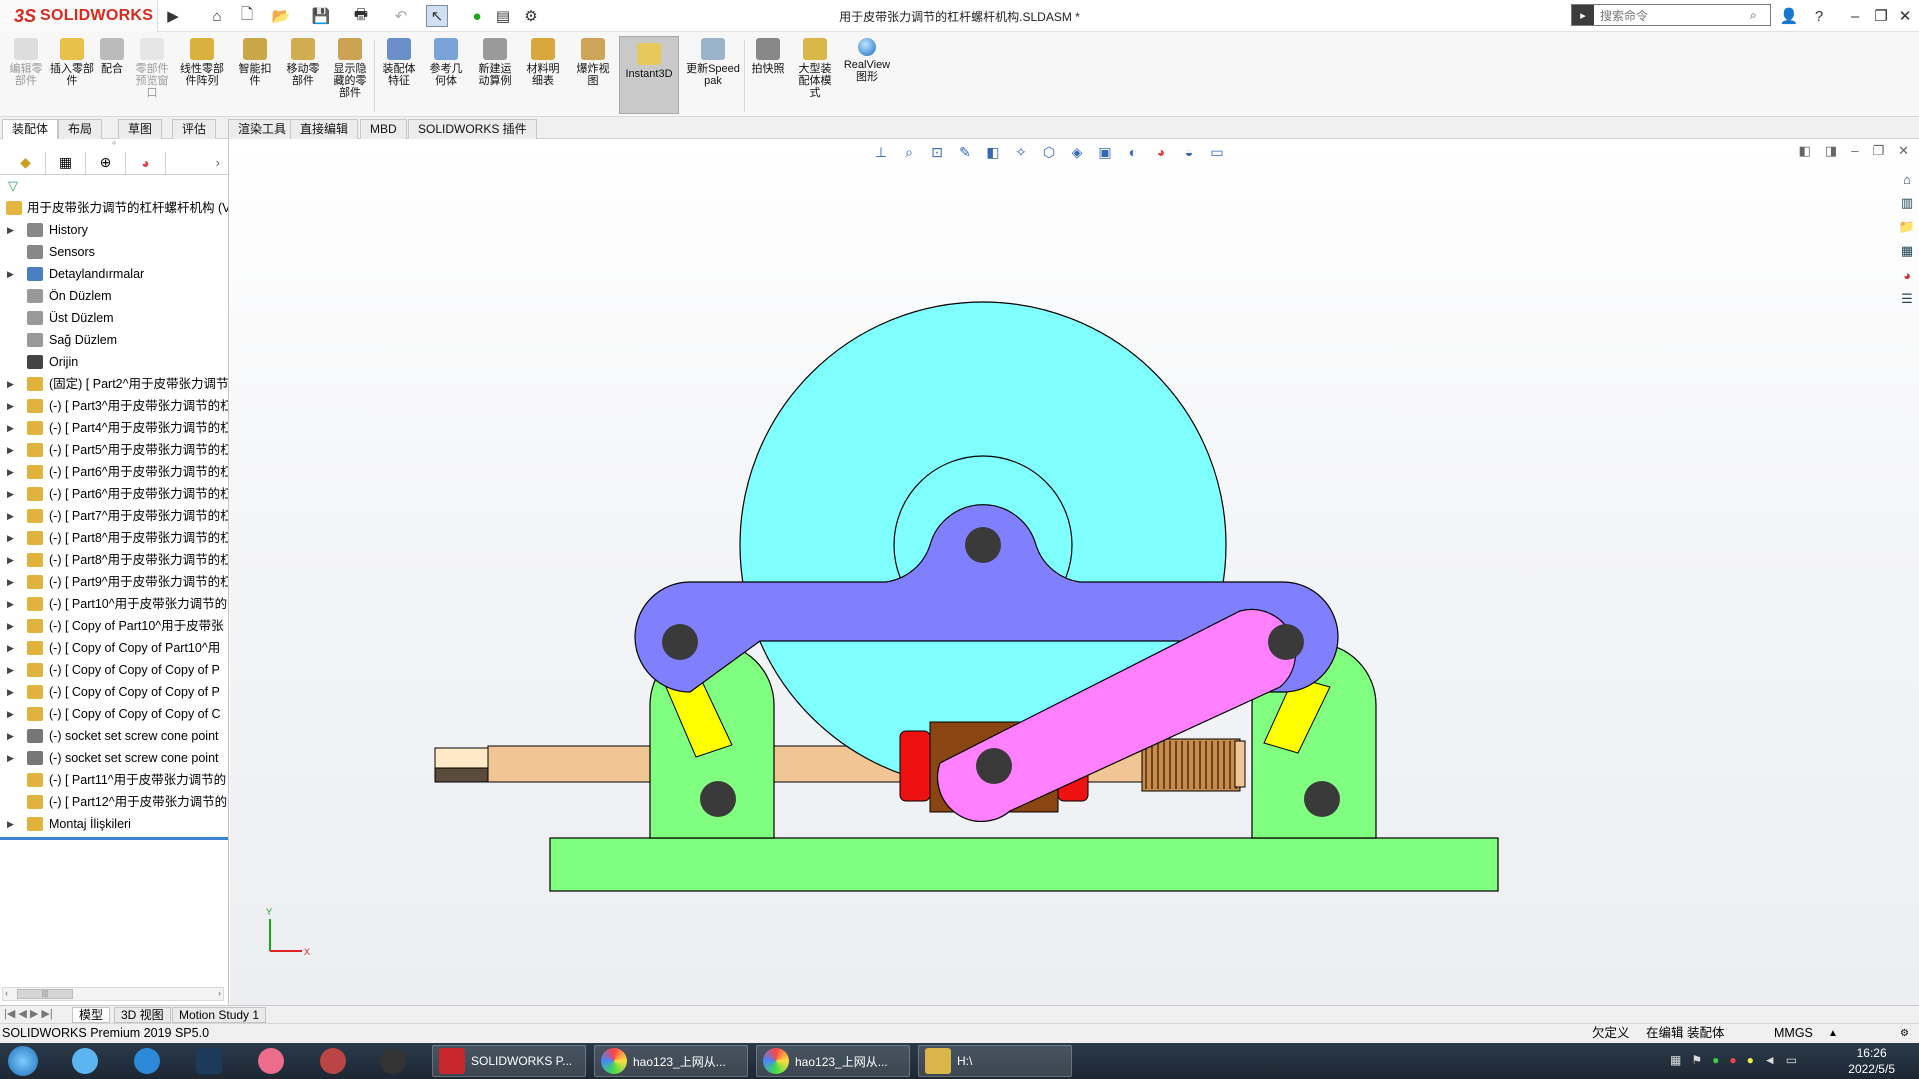  Describe the element at coordinates (146, 162) in the screenshot. I see `display-manager-tab-icon: ◕` at that location.